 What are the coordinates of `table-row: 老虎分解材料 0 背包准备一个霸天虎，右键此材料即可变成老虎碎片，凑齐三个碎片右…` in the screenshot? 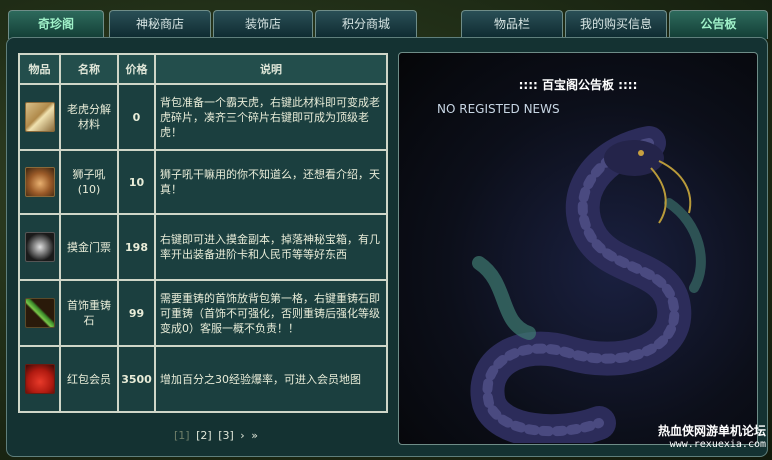 It's located at (203, 117).